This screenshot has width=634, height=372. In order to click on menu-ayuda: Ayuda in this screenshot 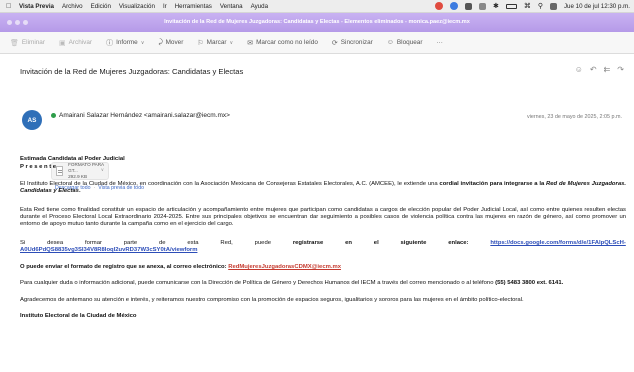, I will do `click(259, 6)`.